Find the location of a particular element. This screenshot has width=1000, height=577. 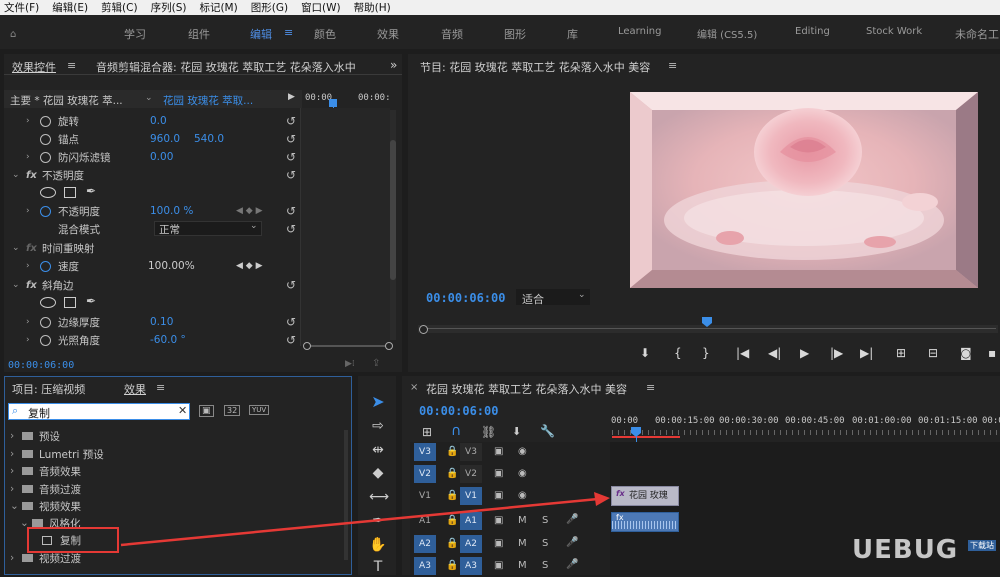

watermark-badge: 下载站 is located at coordinates (982, 545).